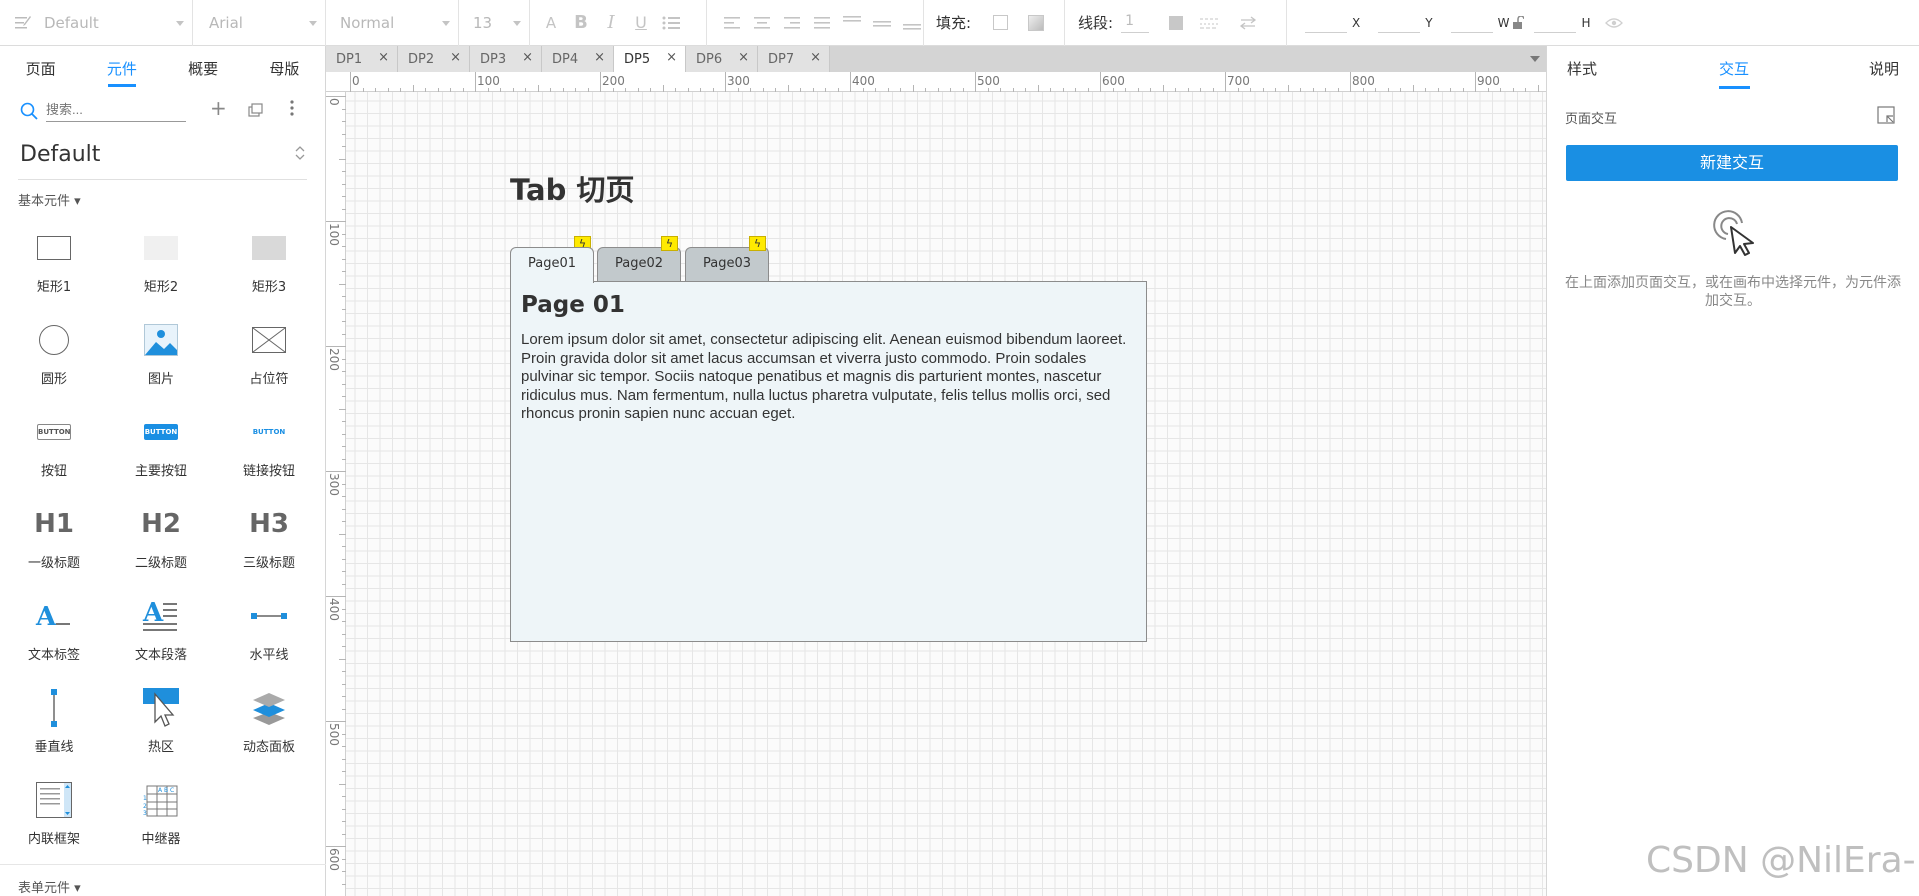 The height and width of the screenshot is (896, 1919). I want to click on align-justify-icon, so click(822, 23).